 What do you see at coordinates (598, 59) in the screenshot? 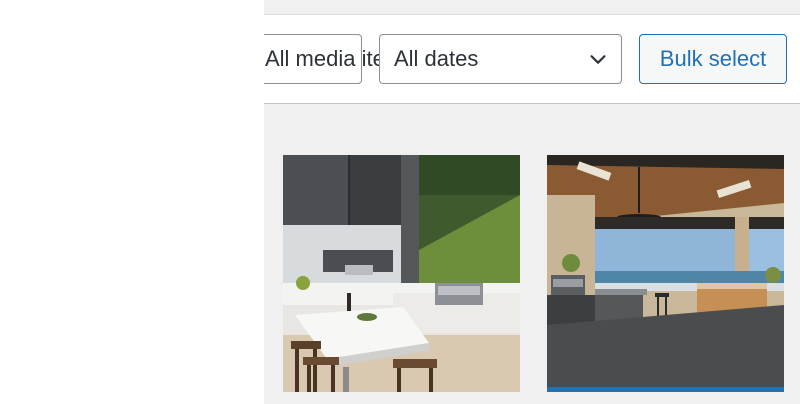
I see `chevron-down-icon` at bounding box center [598, 59].